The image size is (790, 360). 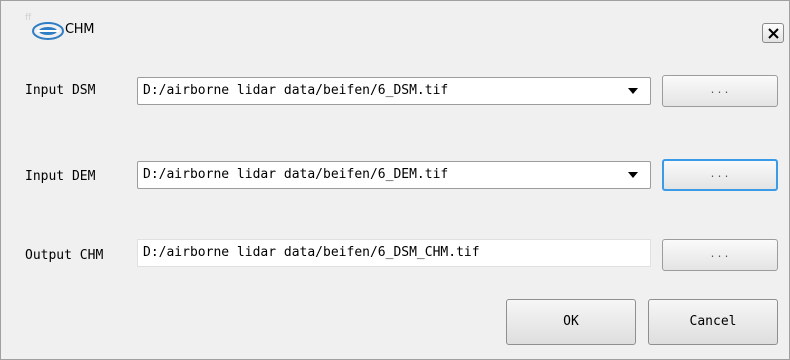 I want to click on input-dsm-label: Input DSM, so click(x=60, y=90).